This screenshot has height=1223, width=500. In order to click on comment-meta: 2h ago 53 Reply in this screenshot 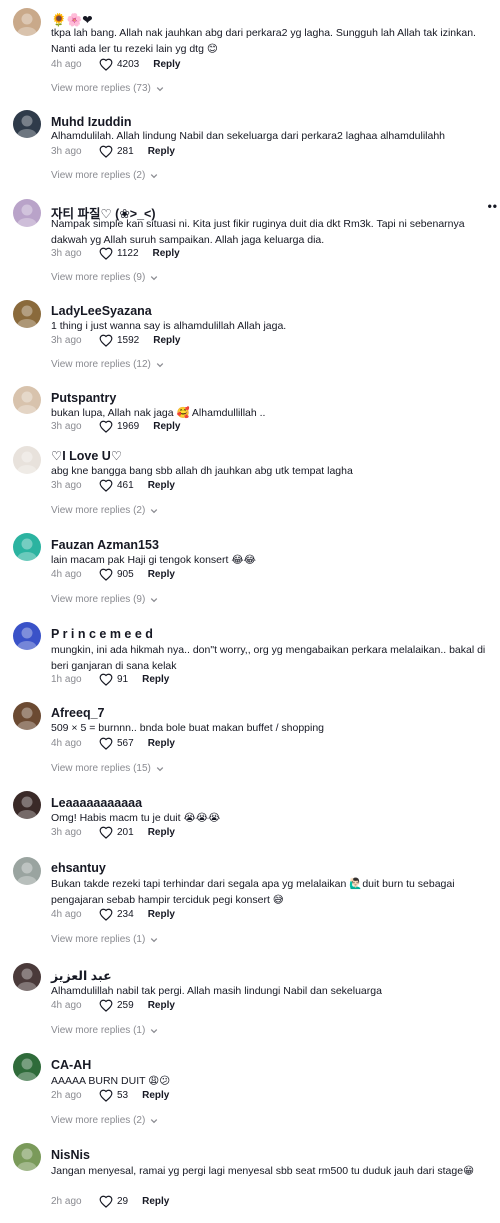, I will do `click(110, 1095)`.